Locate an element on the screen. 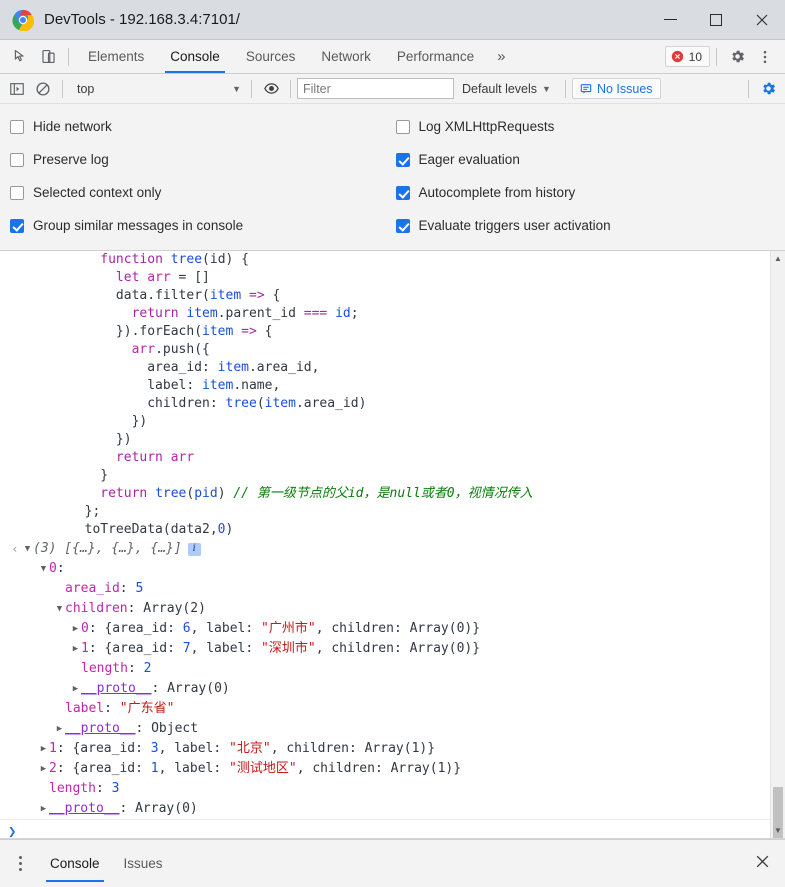 The image size is (785, 887). code-token: children: is located at coordinates (124, 403).